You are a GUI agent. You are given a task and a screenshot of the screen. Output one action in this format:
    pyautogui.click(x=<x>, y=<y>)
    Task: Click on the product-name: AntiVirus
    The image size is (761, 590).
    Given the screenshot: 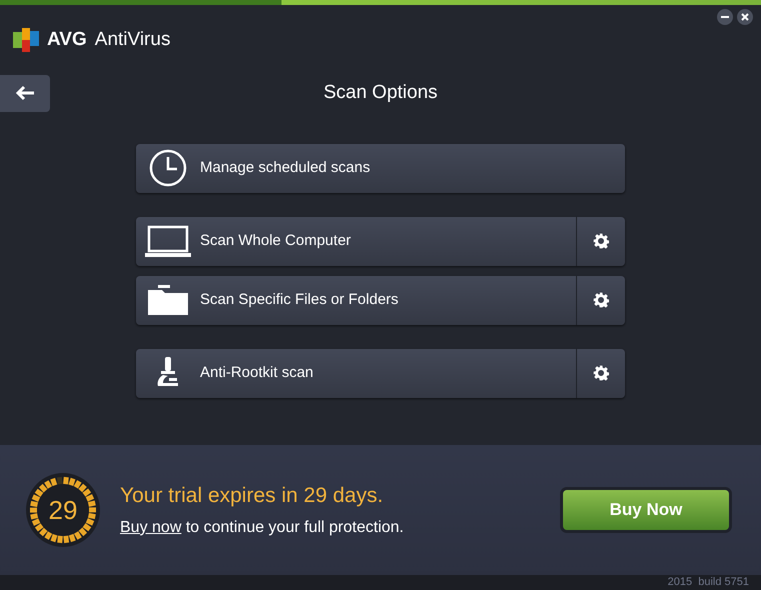 What is the action you would take?
    pyautogui.click(x=132, y=40)
    